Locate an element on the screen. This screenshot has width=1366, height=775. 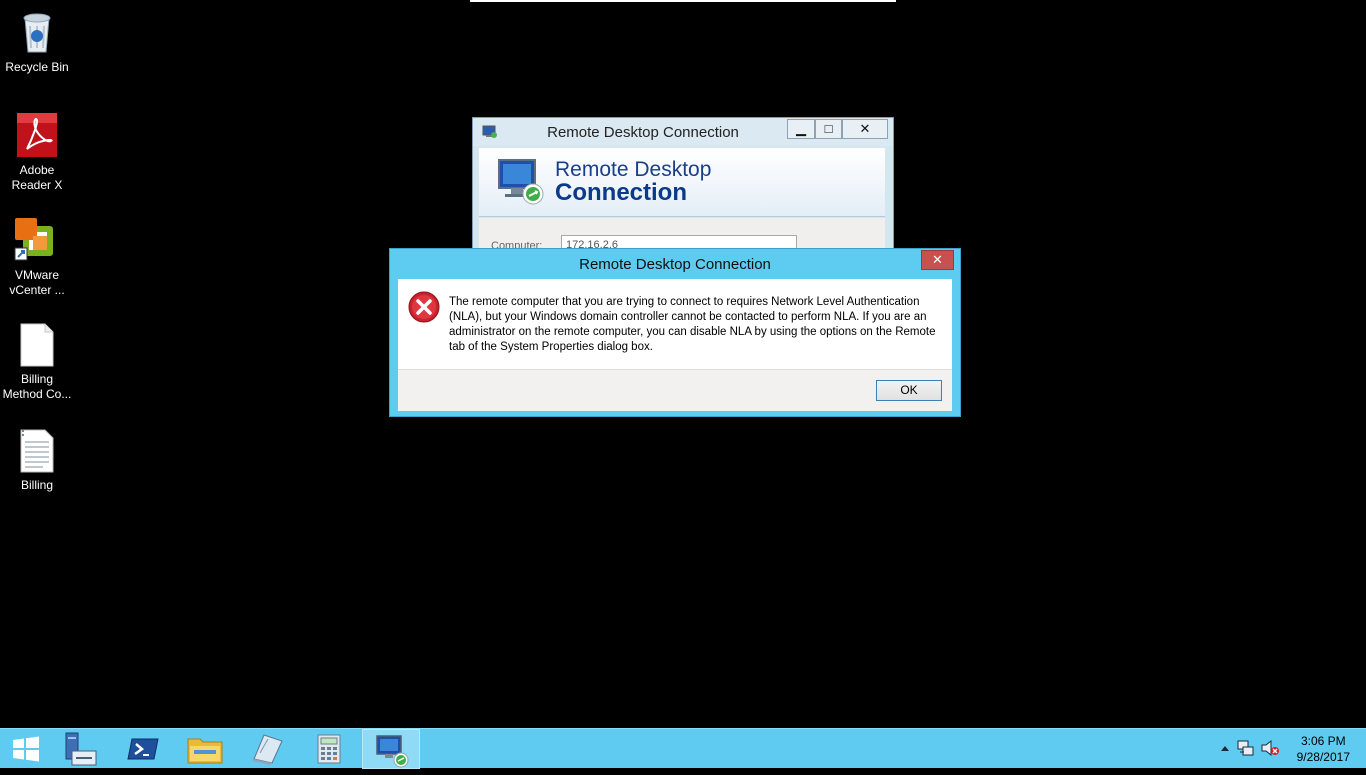
start-button is located at coordinates (26, 749).